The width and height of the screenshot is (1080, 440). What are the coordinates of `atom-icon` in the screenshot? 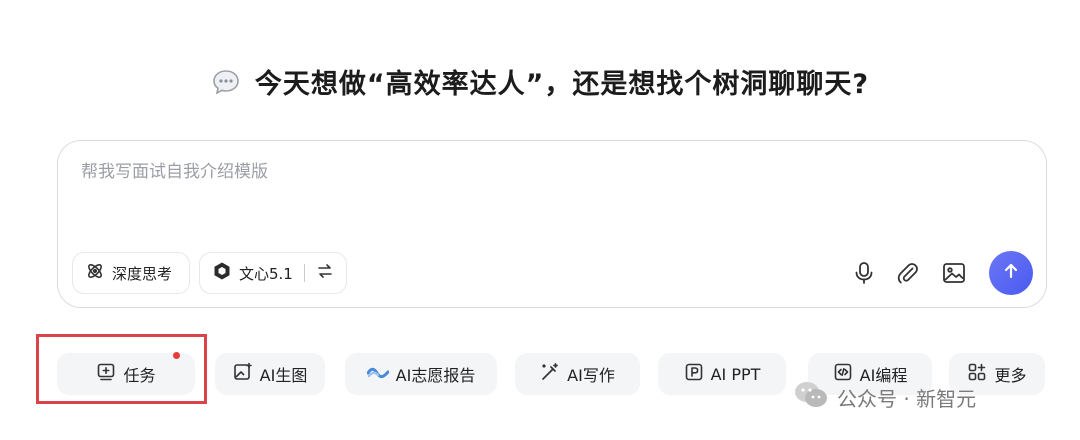 It's located at (95, 273).